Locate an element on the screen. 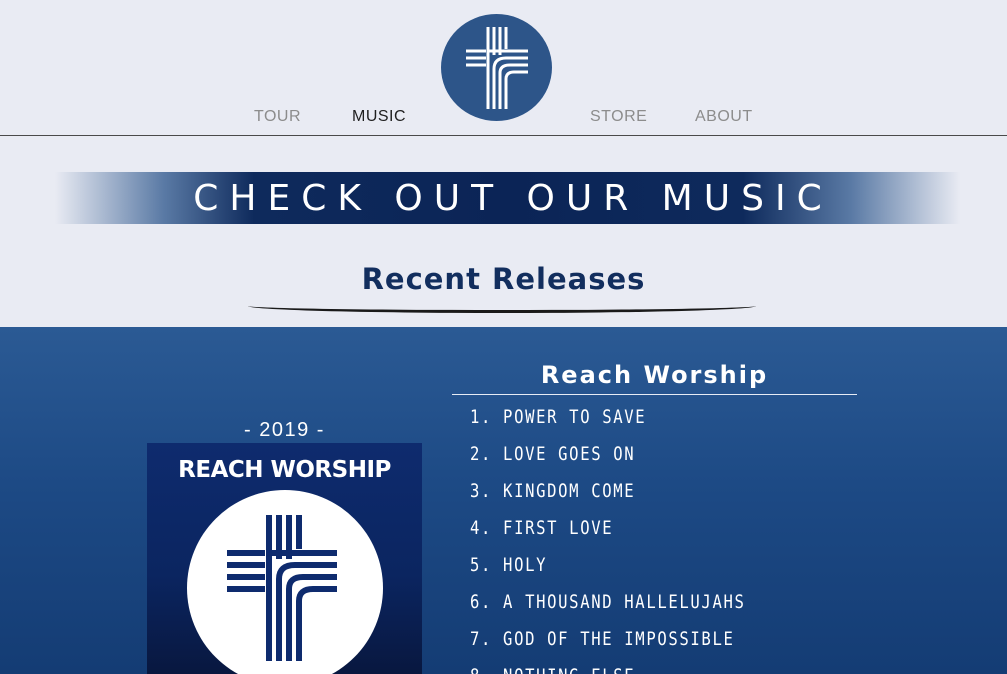 The width and height of the screenshot is (1007, 674). nav-music-link: MUSIC is located at coordinates (379, 117).